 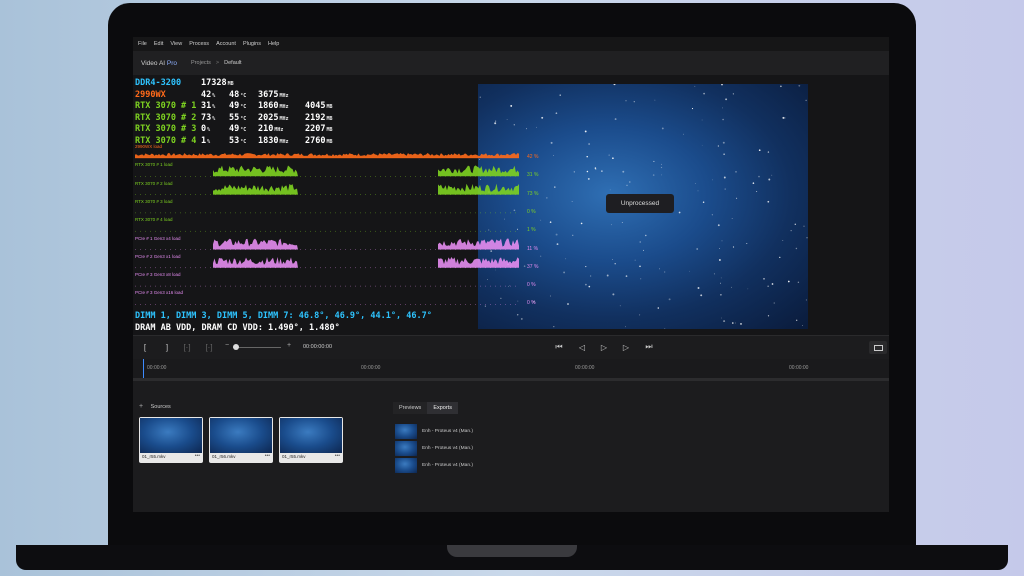 What do you see at coordinates (626, 347) in the screenshot?
I see `step-forward-icon: ▷` at bounding box center [626, 347].